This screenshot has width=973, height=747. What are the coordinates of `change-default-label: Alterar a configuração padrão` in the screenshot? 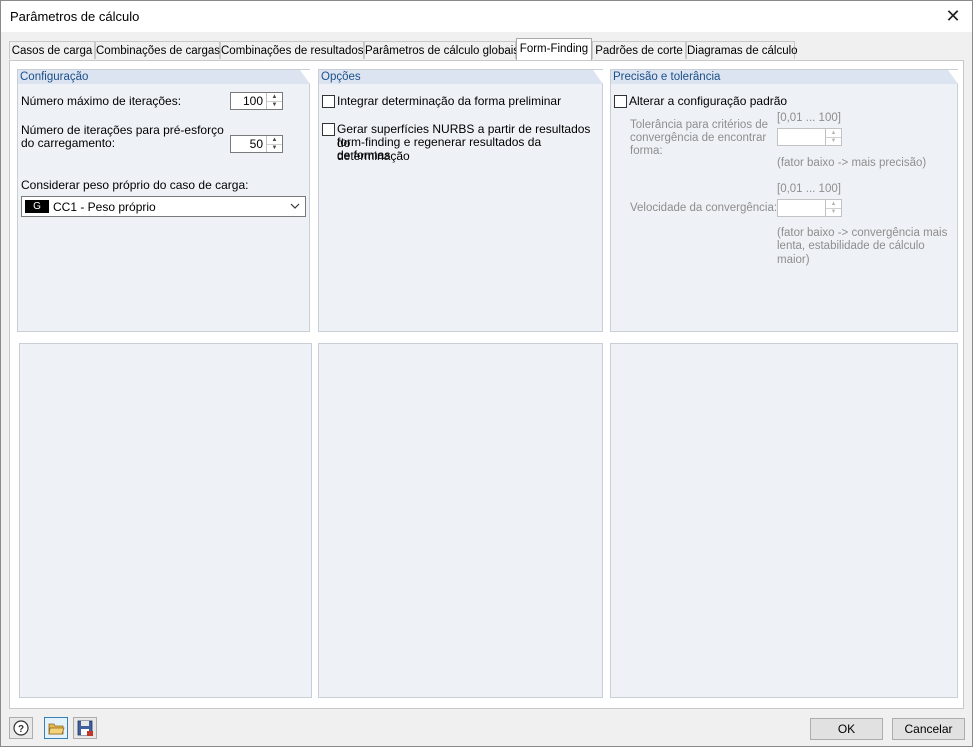 It's located at (708, 101).